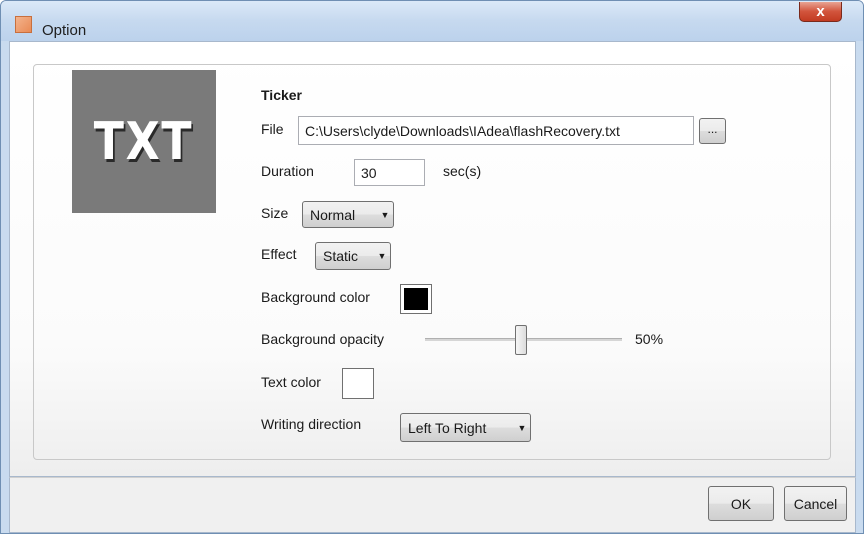  I want to click on ok-button-label: OK, so click(741, 503).